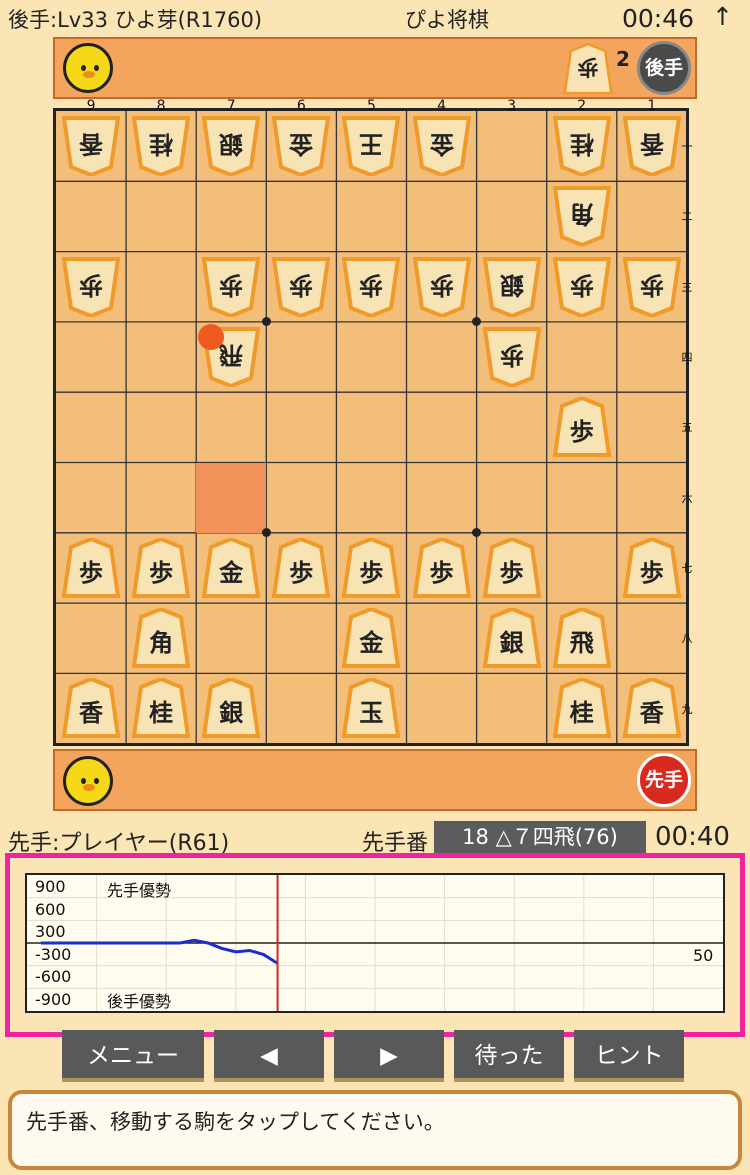 The image size is (750, 1175). I want to click on y-tick-labels: 900 600 300 -300 -600 -900, so click(53, 943).